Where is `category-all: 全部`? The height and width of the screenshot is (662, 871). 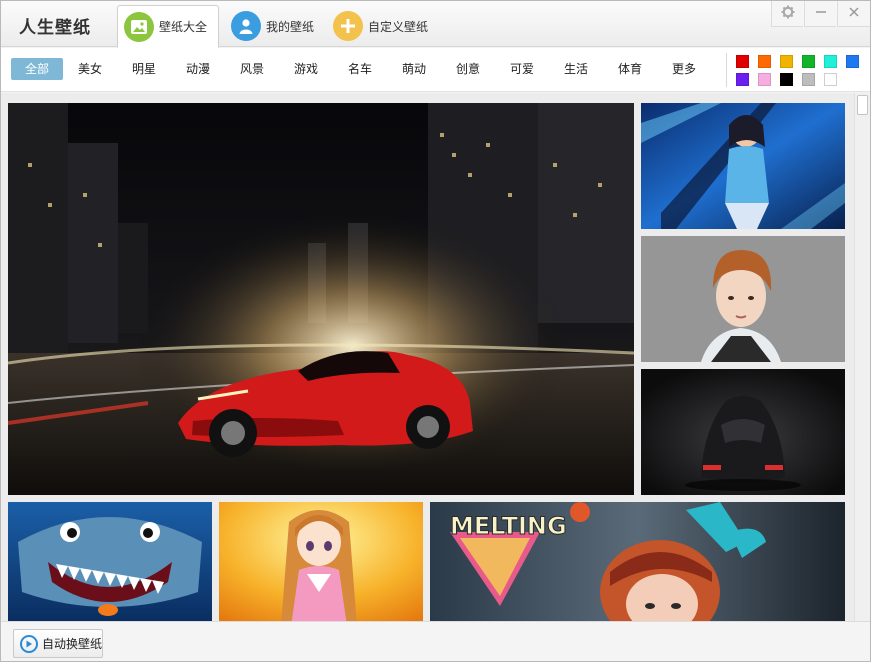
category-all: 全部 is located at coordinates (37, 69).